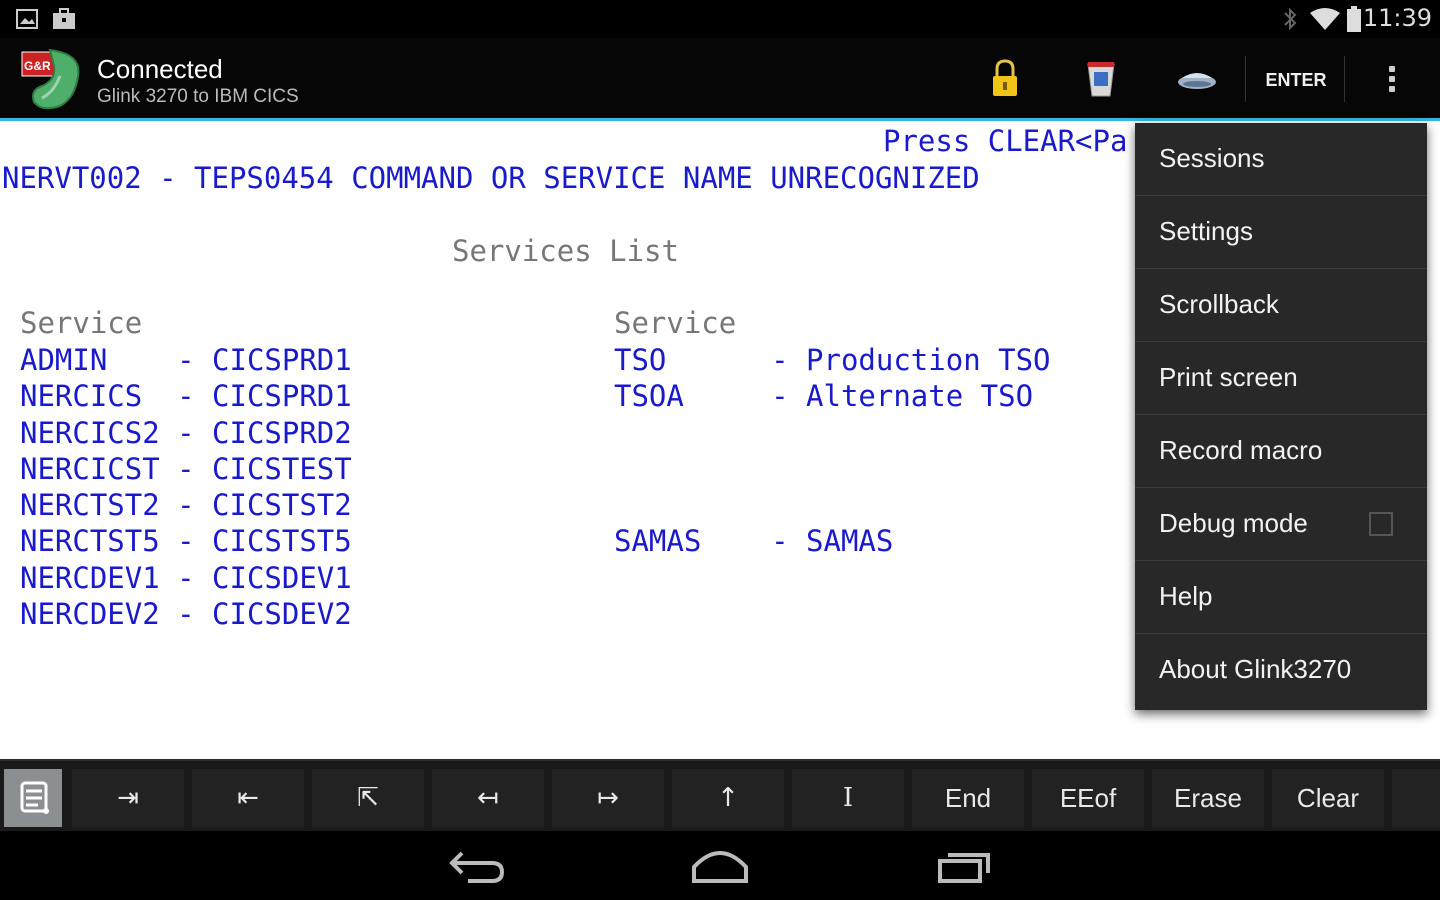  Describe the element at coordinates (248, 798) in the screenshot. I see `backtab-key: ⇤` at that location.